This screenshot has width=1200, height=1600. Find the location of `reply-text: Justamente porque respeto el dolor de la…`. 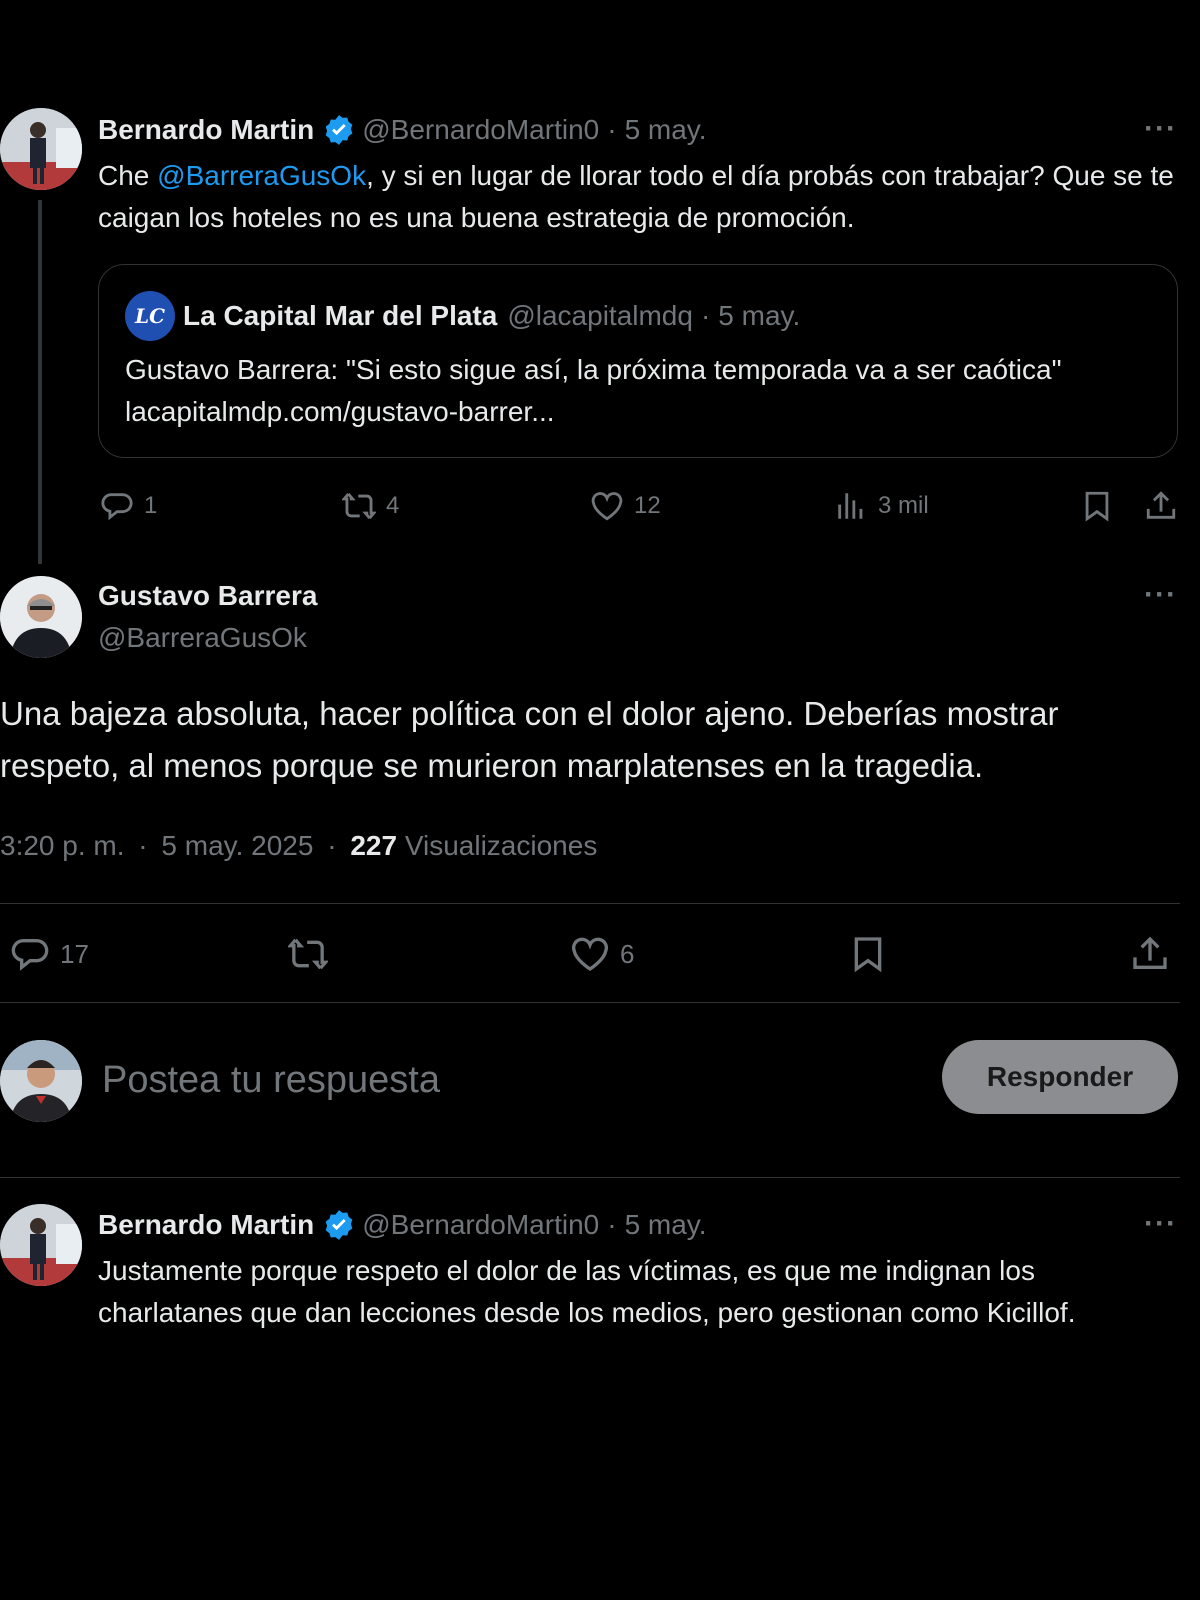

reply-text: Justamente porque respeto el dolor de la… is located at coordinates (587, 1291).